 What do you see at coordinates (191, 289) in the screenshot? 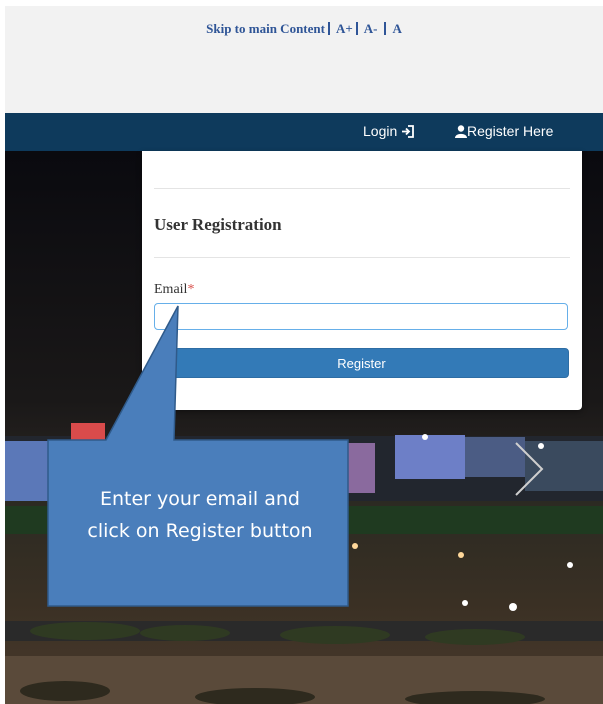
I see `required-mark: *` at bounding box center [191, 289].